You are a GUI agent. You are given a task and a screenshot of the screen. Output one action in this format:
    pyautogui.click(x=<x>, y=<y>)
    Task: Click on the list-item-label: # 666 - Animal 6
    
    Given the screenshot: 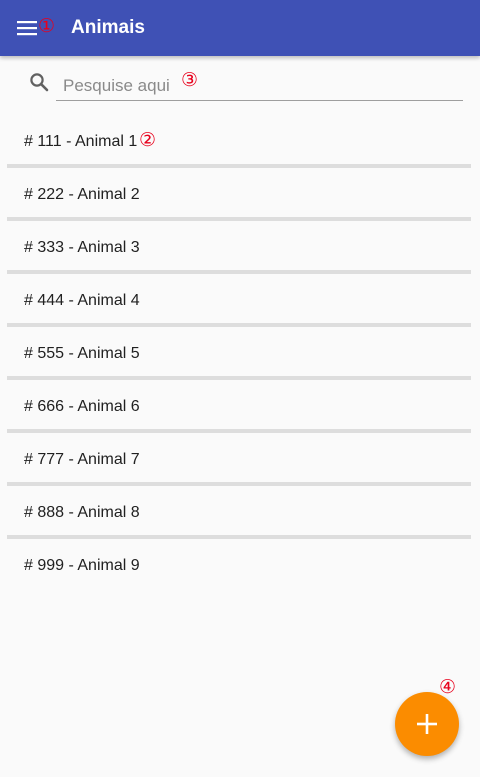 What is the action you would take?
    pyautogui.click(x=82, y=406)
    